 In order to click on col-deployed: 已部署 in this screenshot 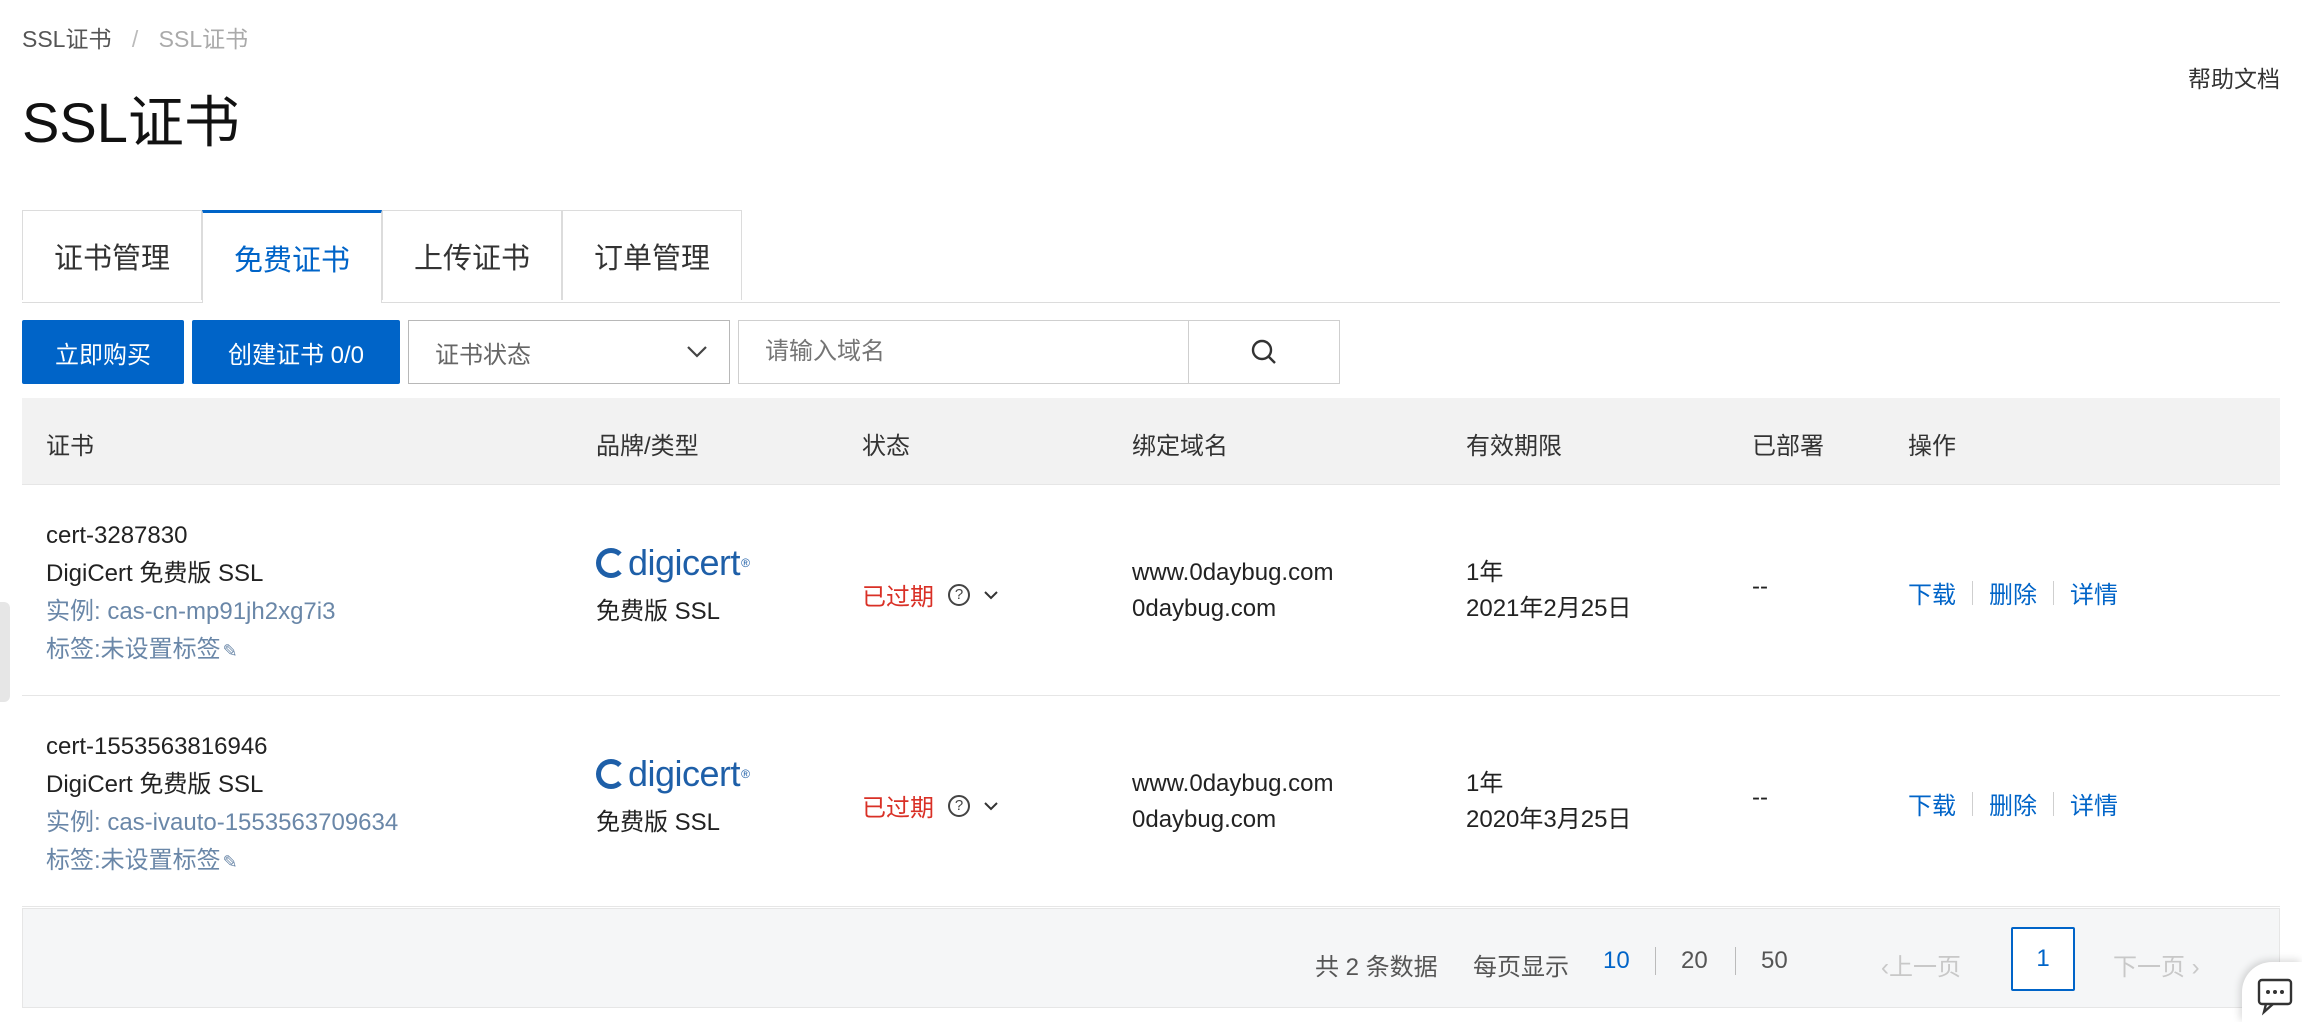, I will do `click(1788, 446)`.